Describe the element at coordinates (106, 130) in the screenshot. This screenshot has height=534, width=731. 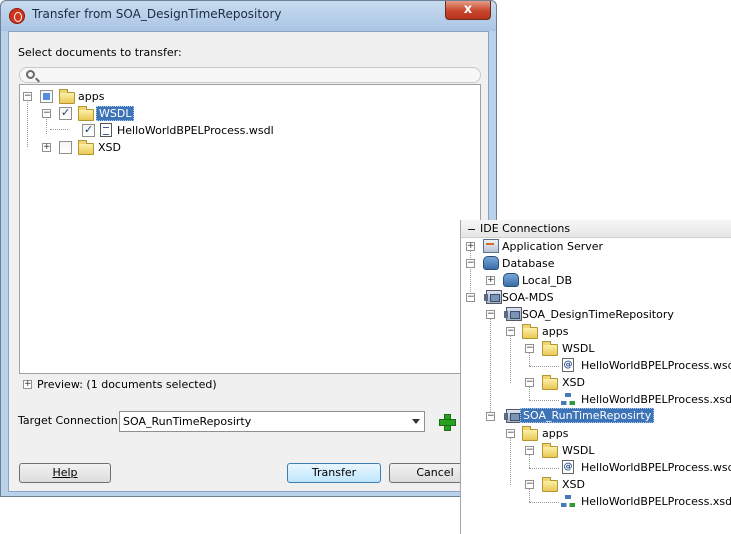
I see `wsdl-document-icon` at that location.